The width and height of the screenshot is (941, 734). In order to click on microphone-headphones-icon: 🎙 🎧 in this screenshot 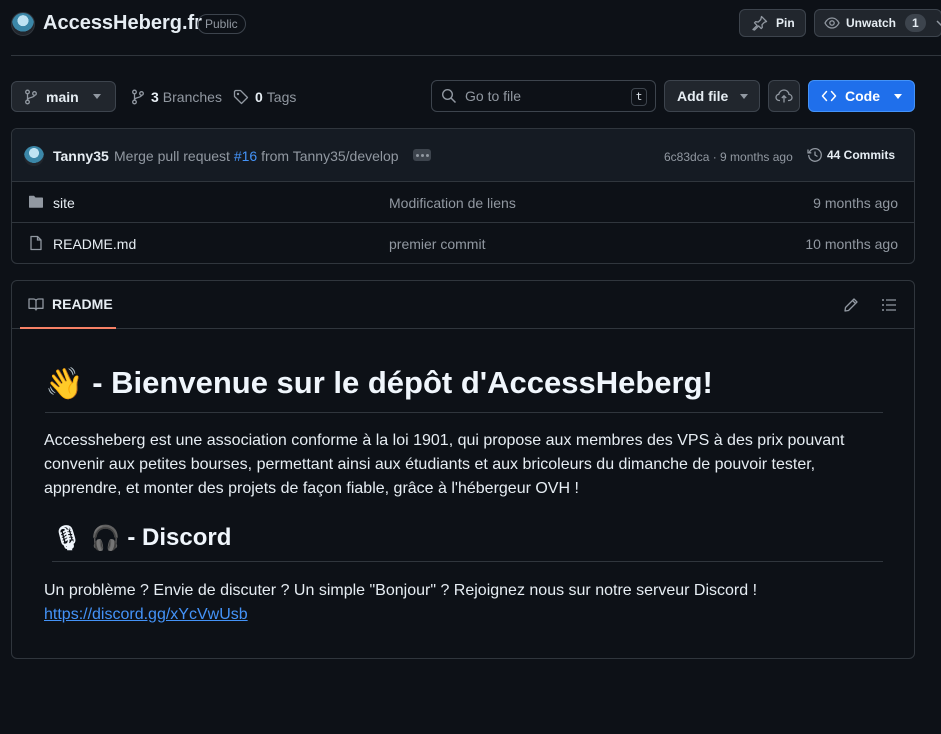, I will do `click(86, 538)`.